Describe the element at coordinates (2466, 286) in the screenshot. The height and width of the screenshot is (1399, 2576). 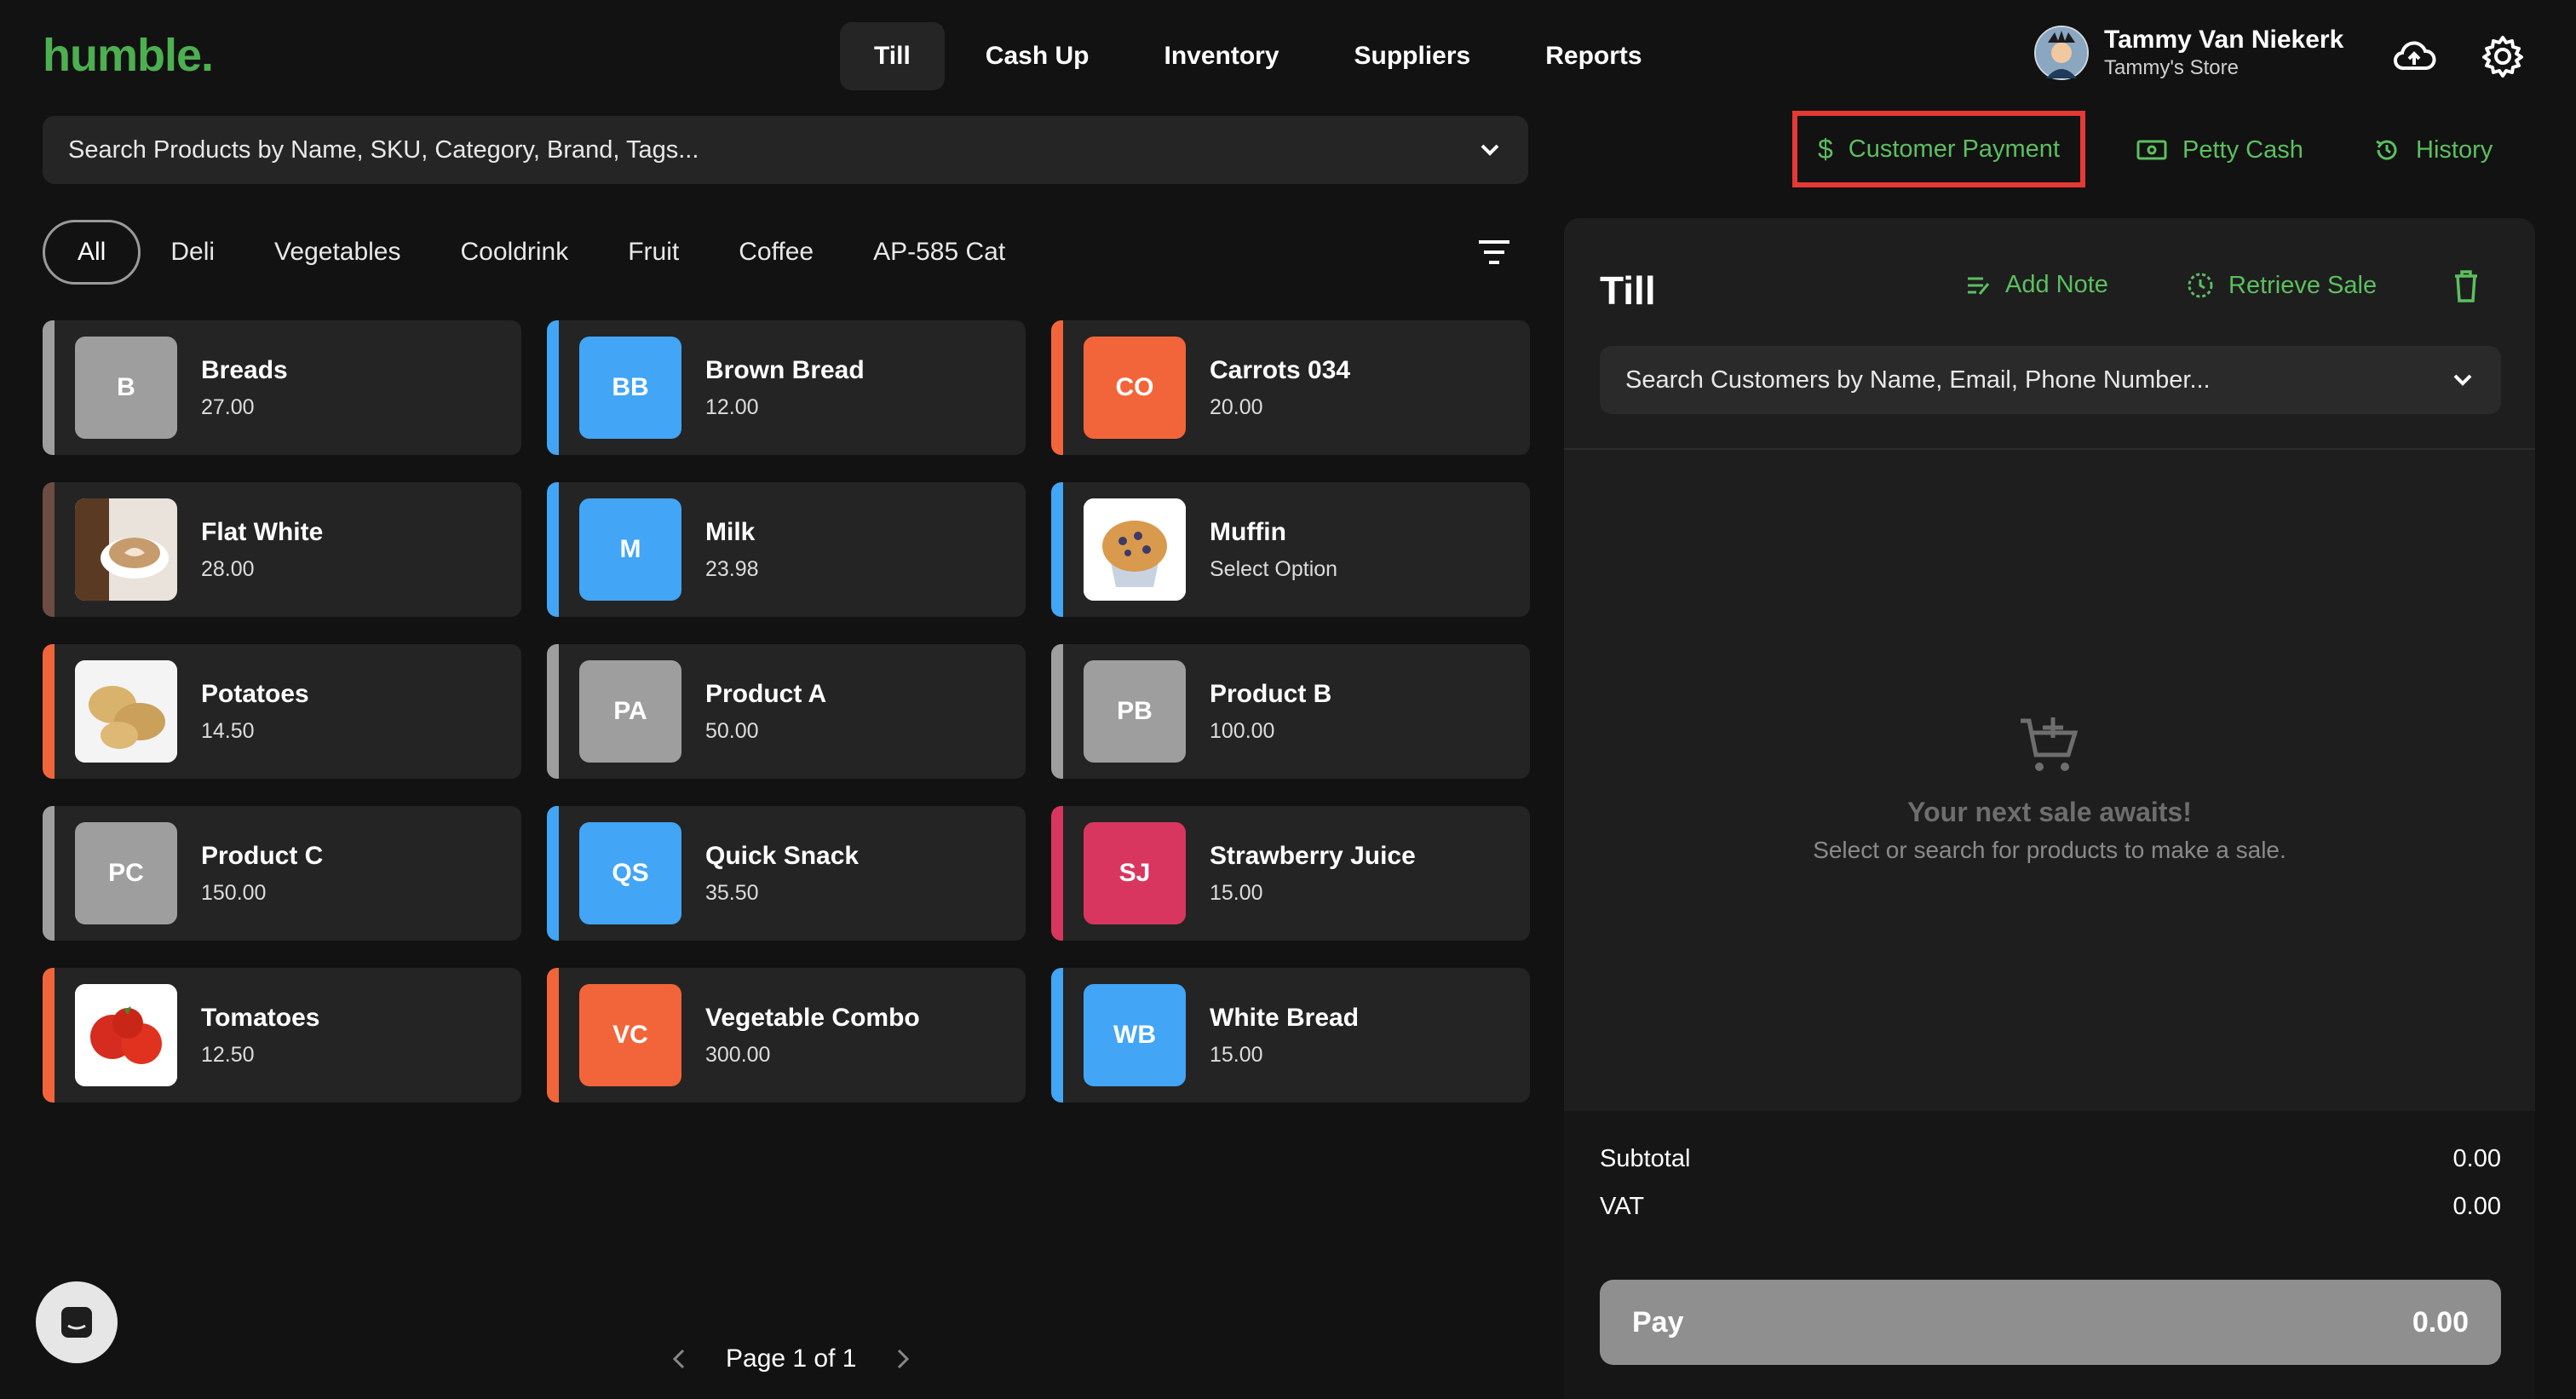
I see `trash-icon` at that location.